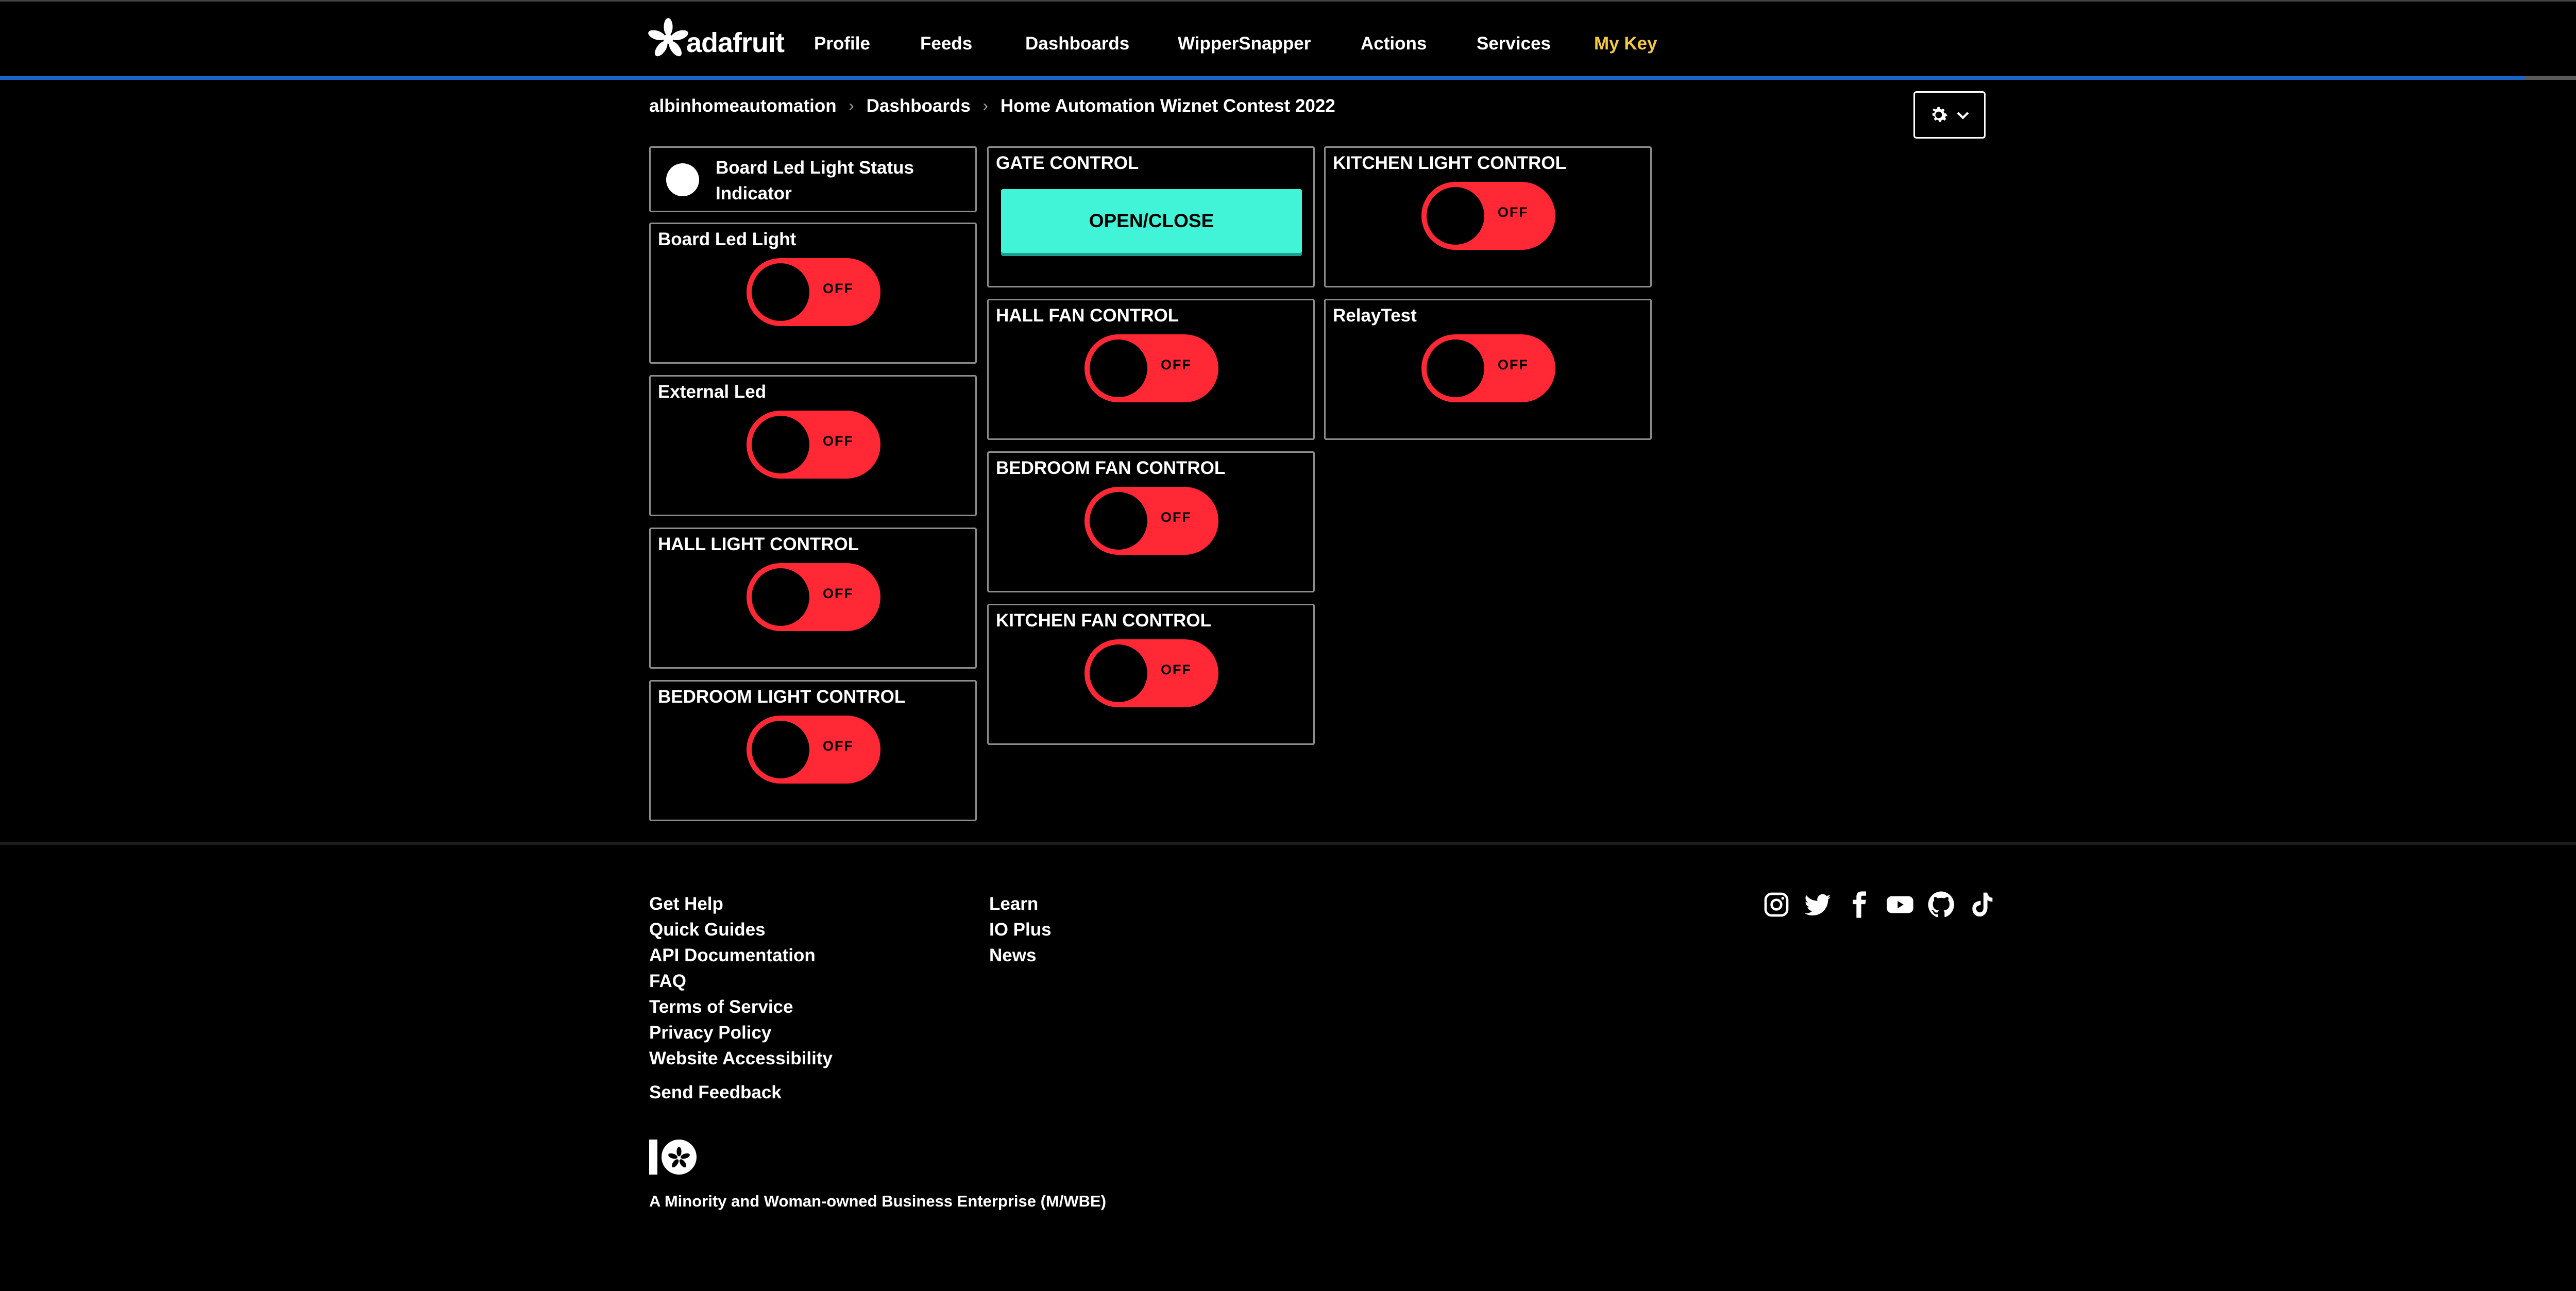 The height and width of the screenshot is (1291, 2576). Describe the element at coordinates (782, 697) in the screenshot. I see `block-title: BEDROOM LIGHT CONTROL` at that location.